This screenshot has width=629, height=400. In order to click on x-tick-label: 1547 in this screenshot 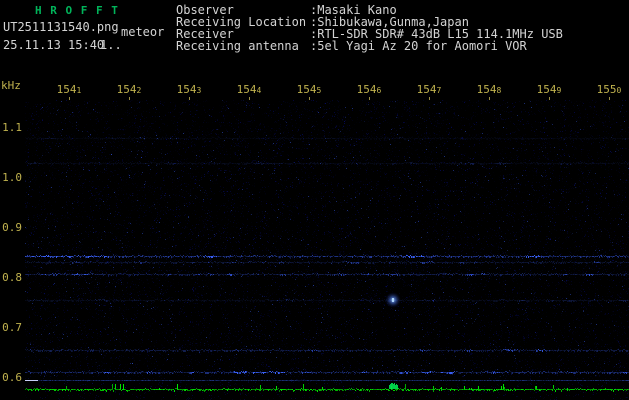, I will do `click(429, 89)`.